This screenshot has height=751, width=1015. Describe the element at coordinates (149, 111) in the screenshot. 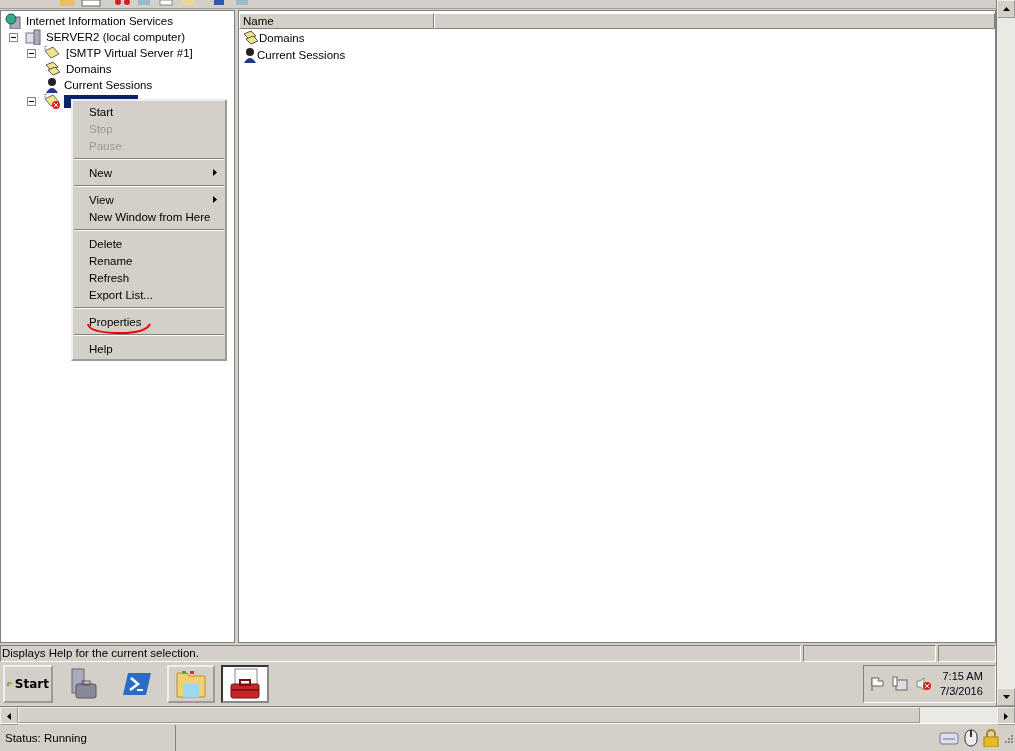

I see `menu-item: Start` at that location.